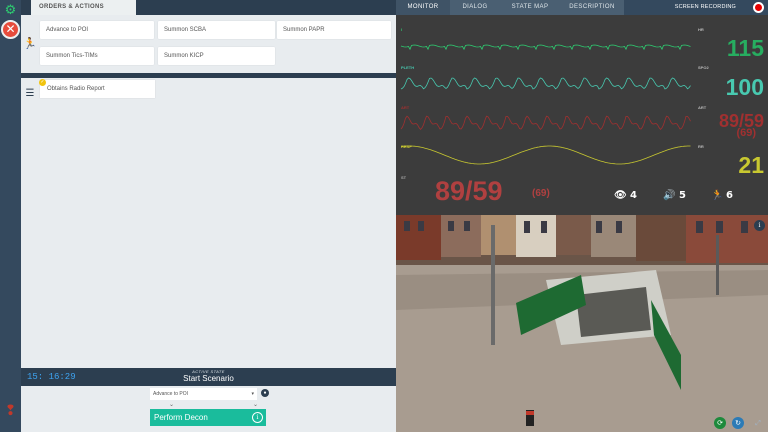 The width and height of the screenshot is (768, 432). I want to click on refresh-icon: ⟳, so click(720, 423).